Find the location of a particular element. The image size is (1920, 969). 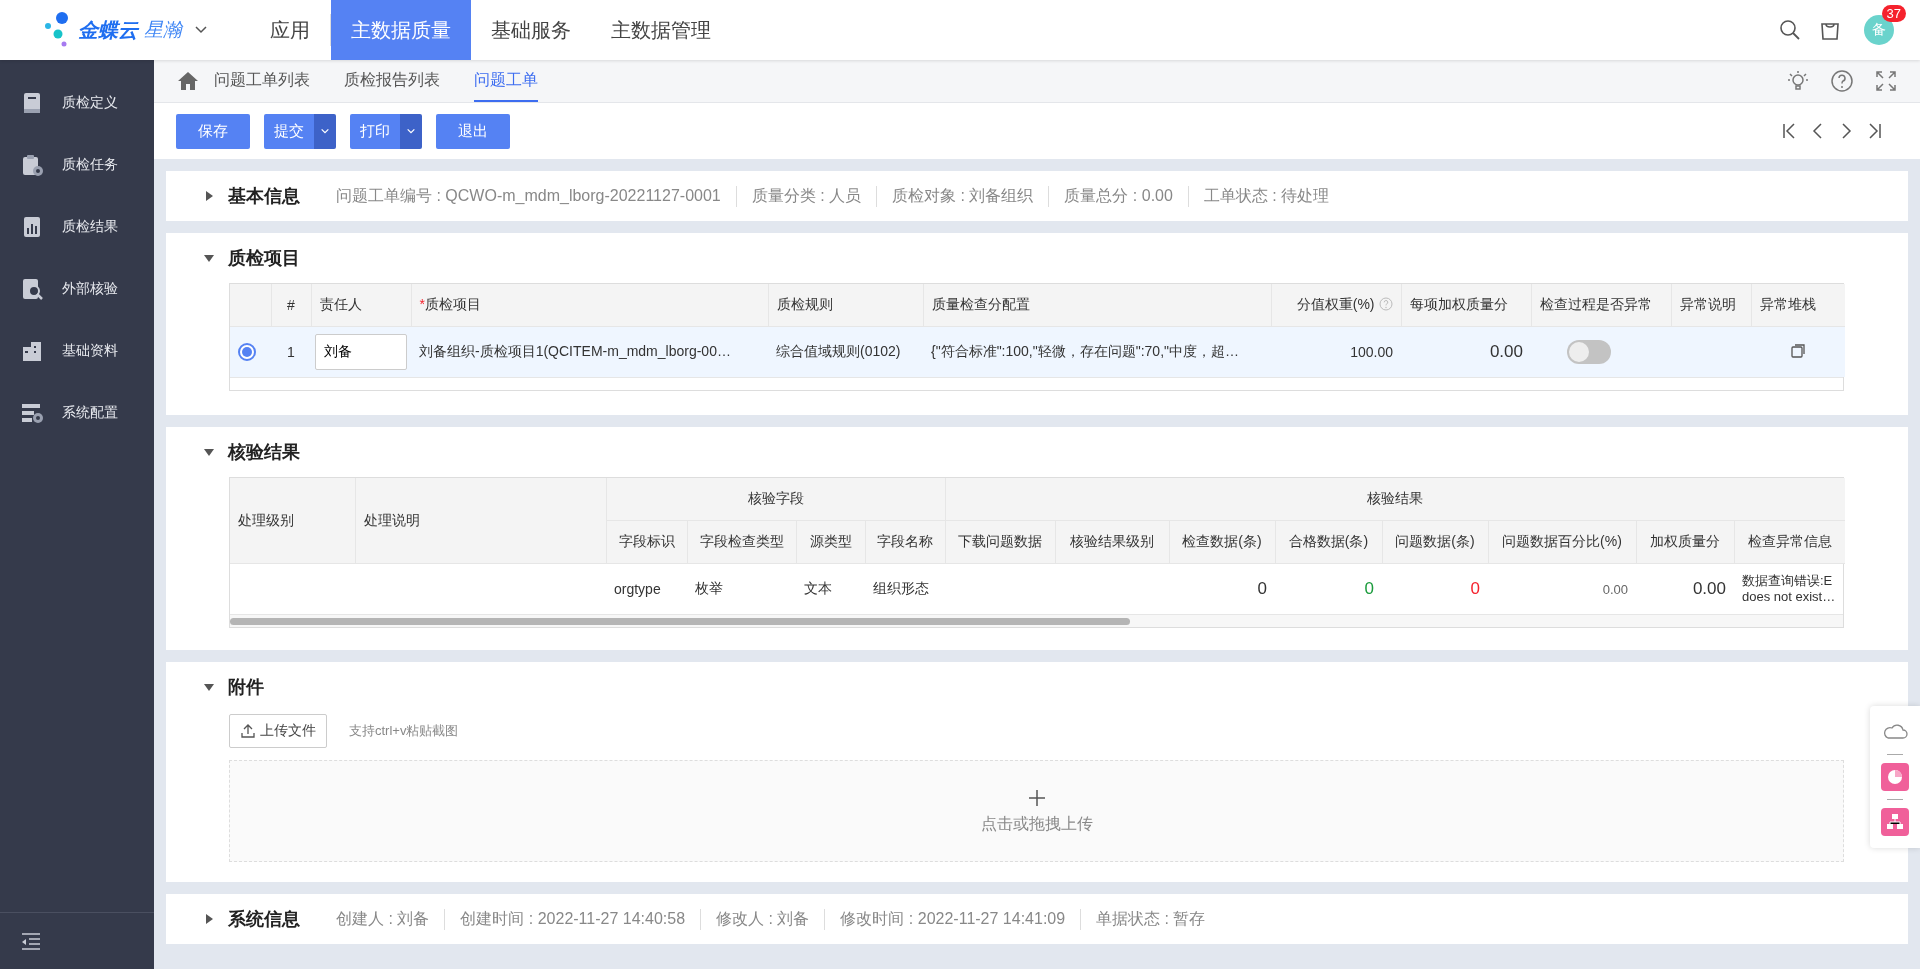

sidebar-item: 外部核验 is located at coordinates (77, 289).